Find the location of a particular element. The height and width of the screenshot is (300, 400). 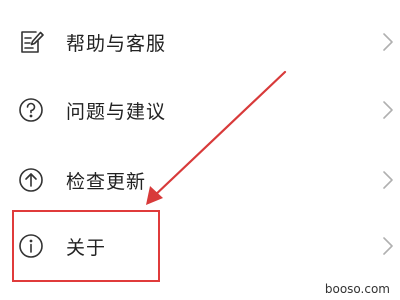

arrow-up-circle-icon is located at coordinates (31, 180).